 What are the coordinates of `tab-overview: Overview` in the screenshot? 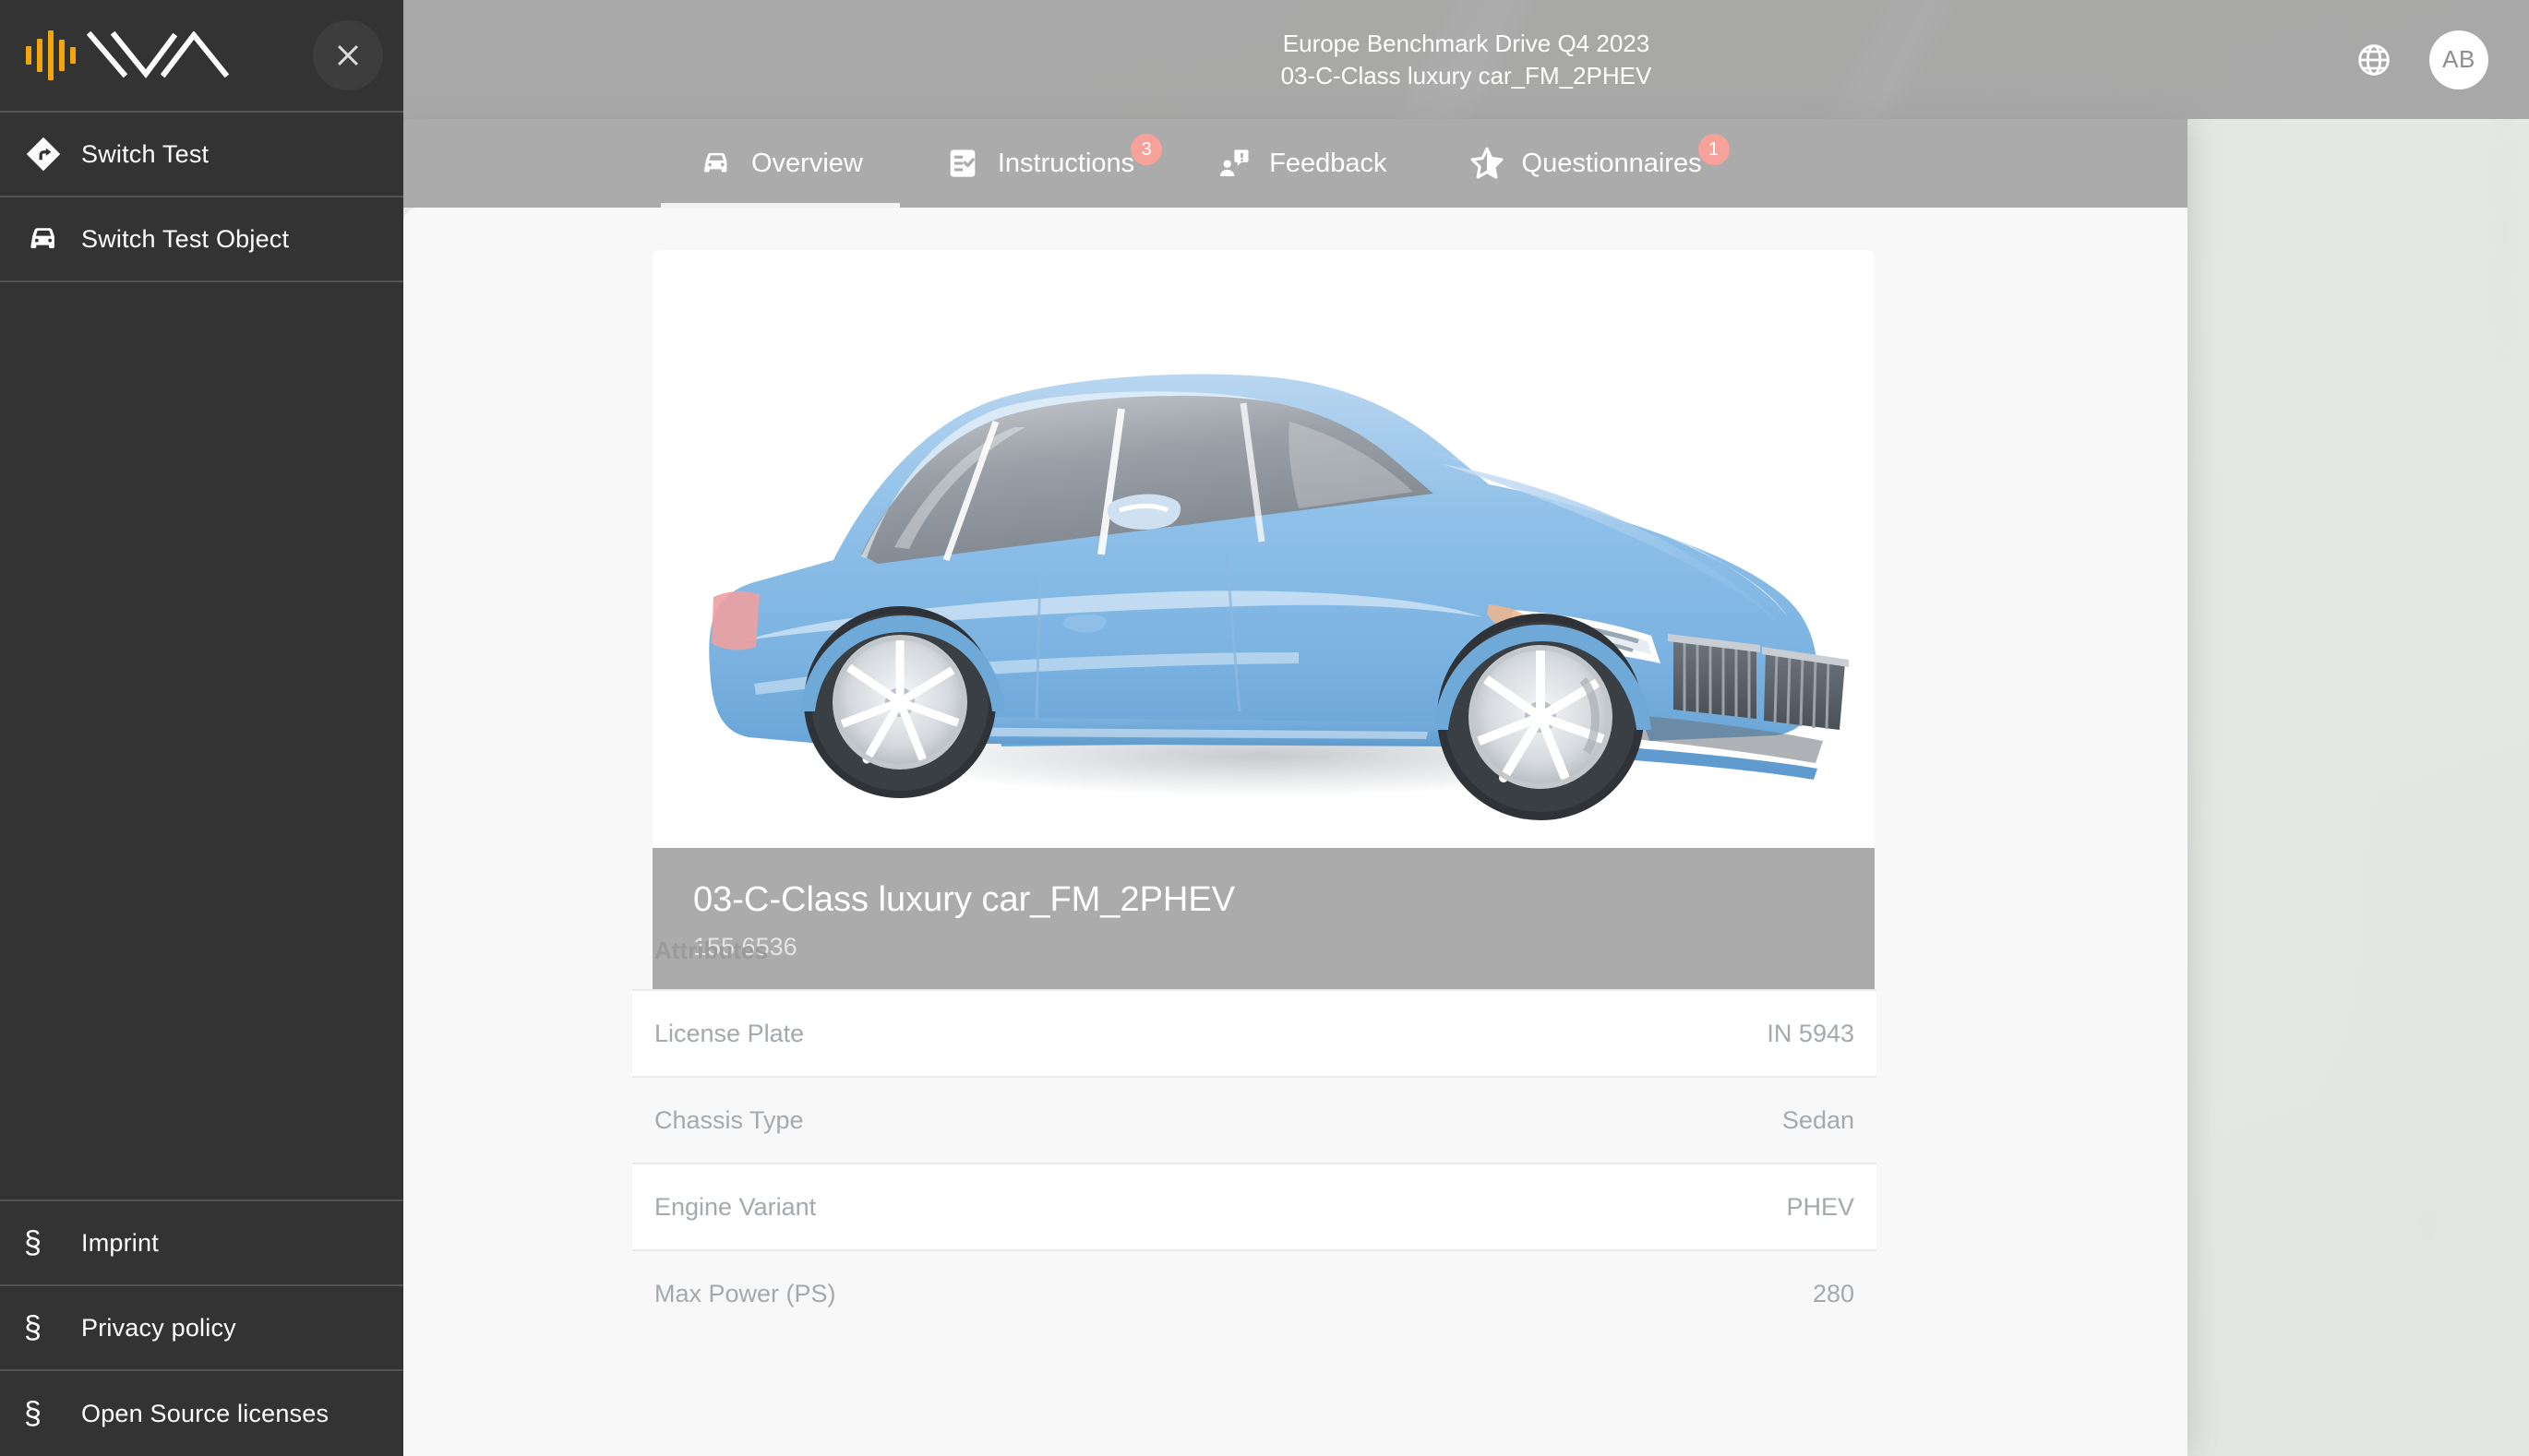 It's located at (780, 163).